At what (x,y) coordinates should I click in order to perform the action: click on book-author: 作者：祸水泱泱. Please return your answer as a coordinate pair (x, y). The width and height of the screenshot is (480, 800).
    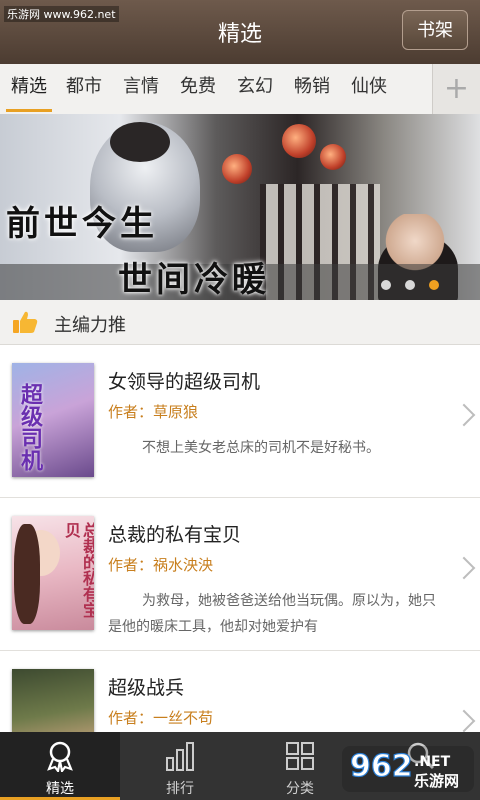
    Looking at the image, I should click on (161, 565).